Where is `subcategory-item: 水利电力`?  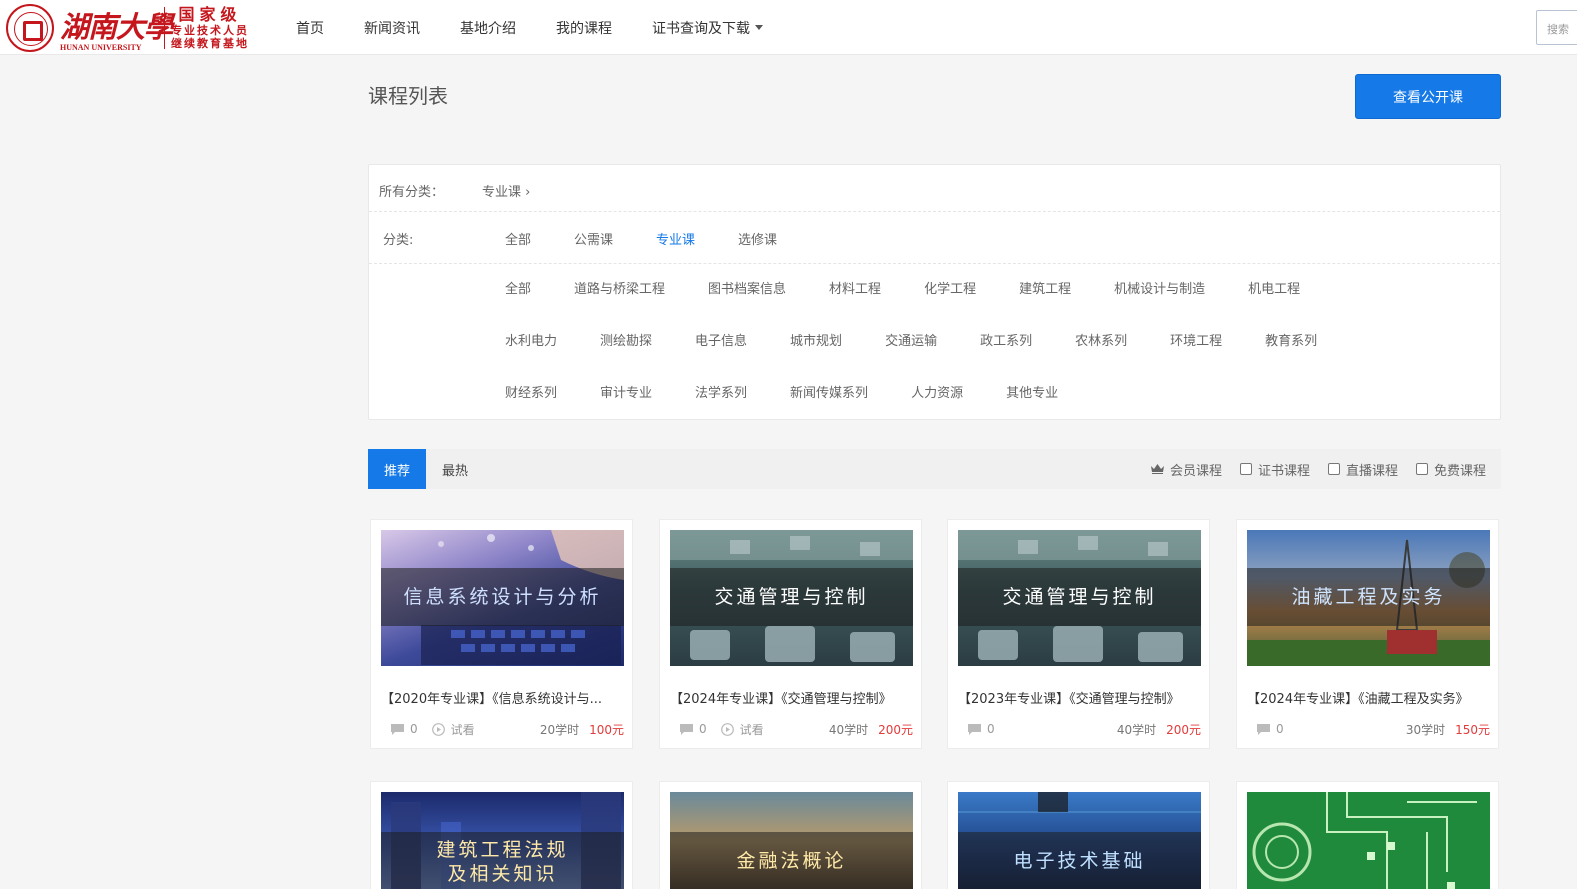 subcategory-item: 水利电力 is located at coordinates (531, 342).